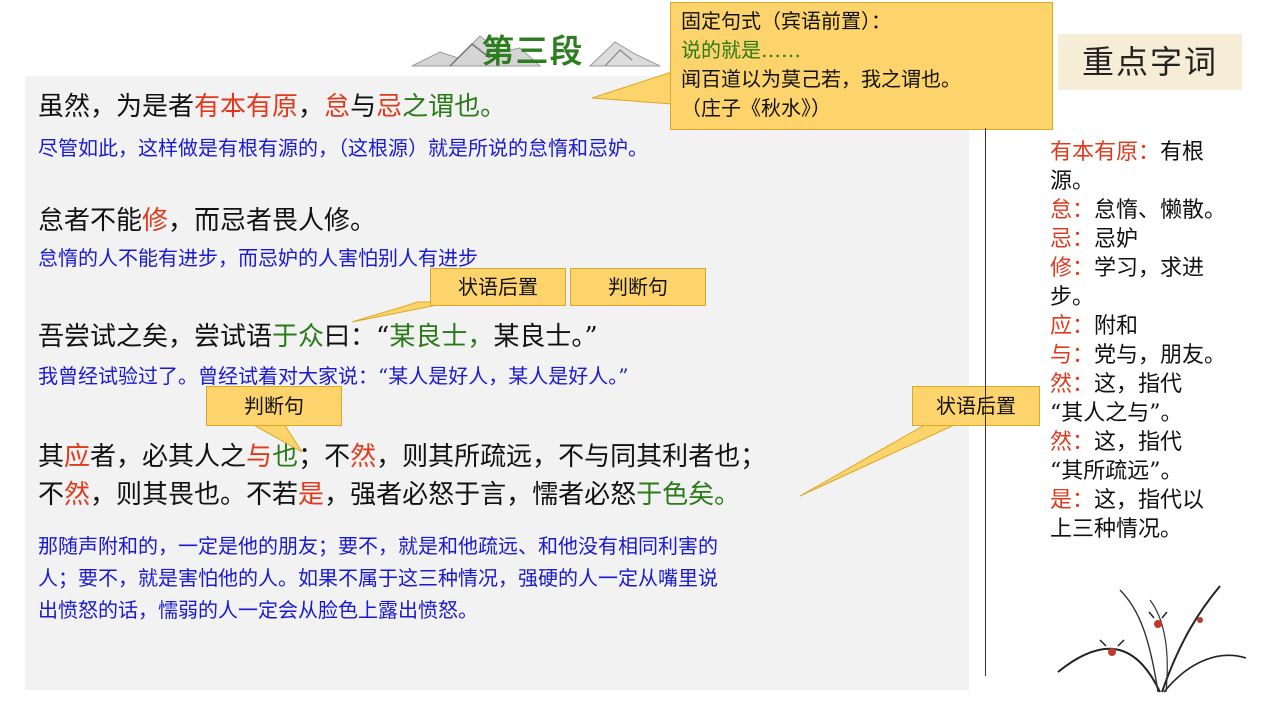 This screenshot has height=720, width=1280. I want to click on note-item: 修：学习，求进, so click(1127, 268).